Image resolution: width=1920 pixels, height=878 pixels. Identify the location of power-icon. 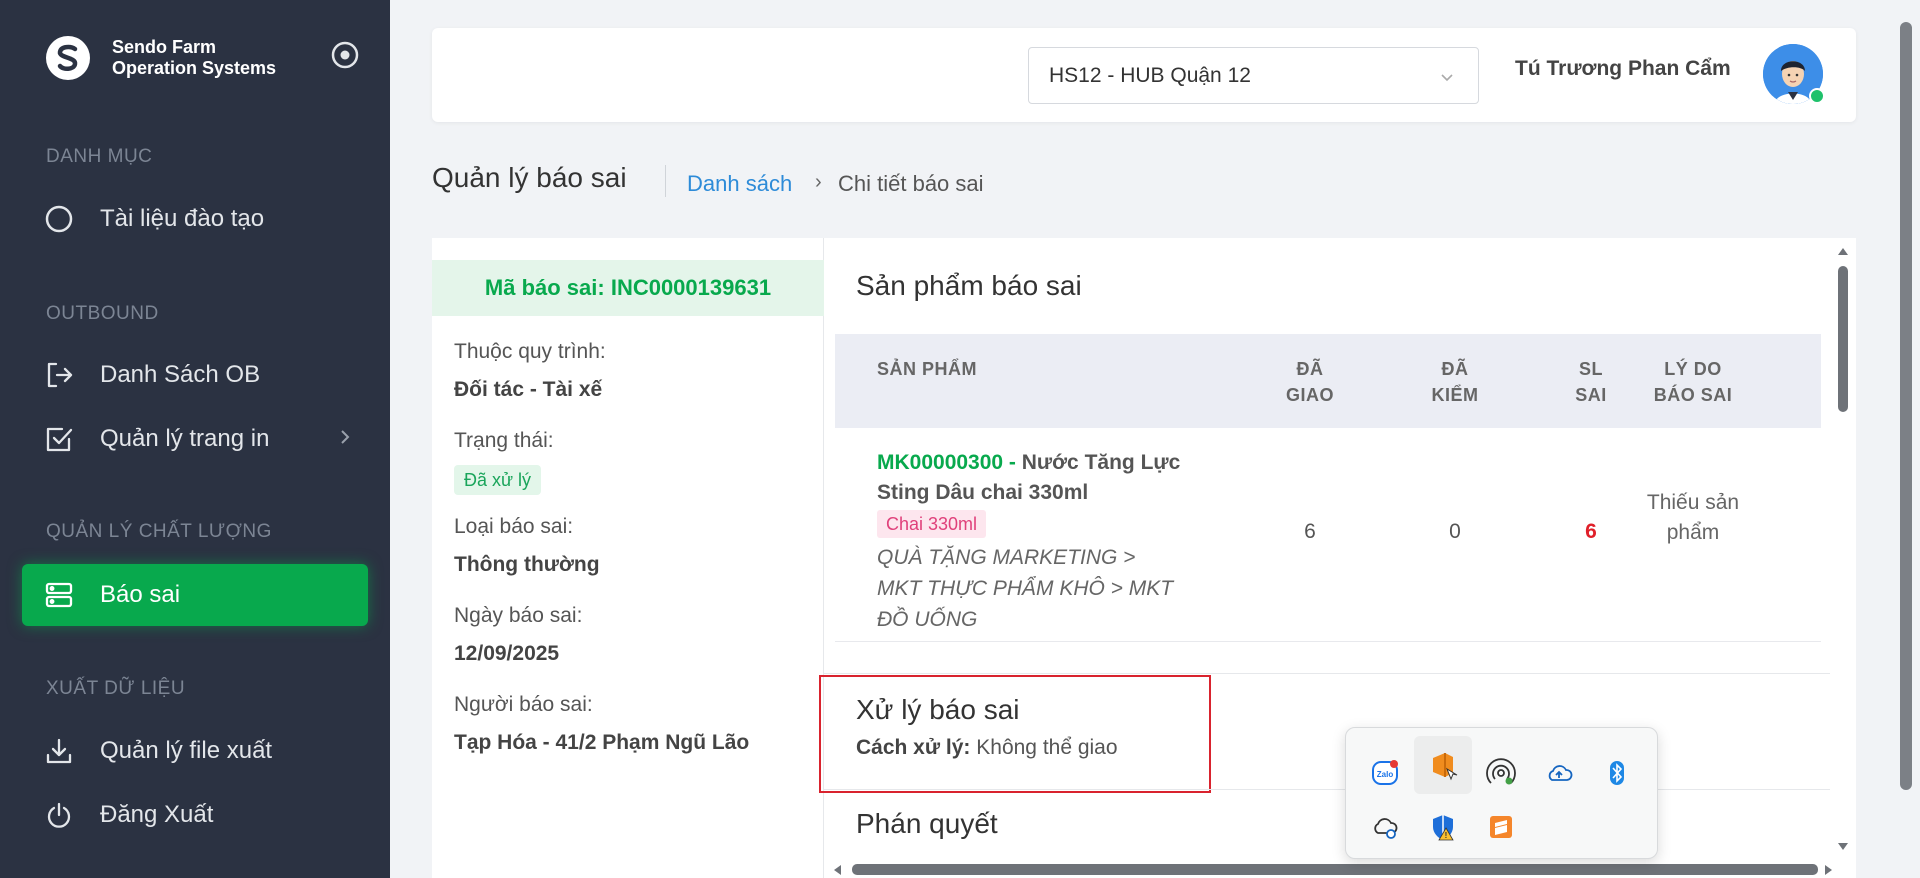
(59, 815).